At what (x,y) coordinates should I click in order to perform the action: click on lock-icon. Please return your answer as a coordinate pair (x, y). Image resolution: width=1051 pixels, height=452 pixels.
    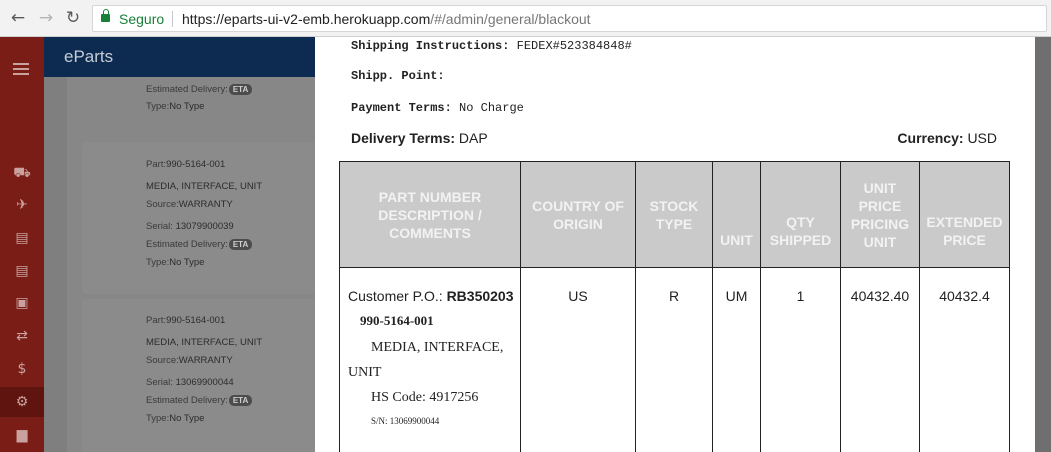
    Looking at the image, I should click on (105, 15).